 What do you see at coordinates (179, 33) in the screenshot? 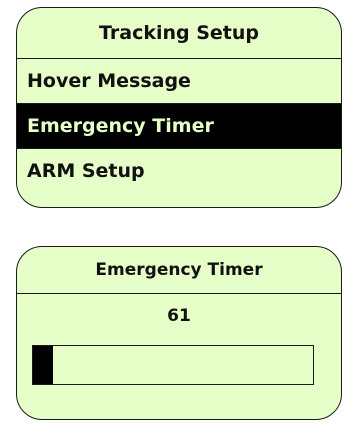
I see `menu-title: Tracking Setup` at bounding box center [179, 33].